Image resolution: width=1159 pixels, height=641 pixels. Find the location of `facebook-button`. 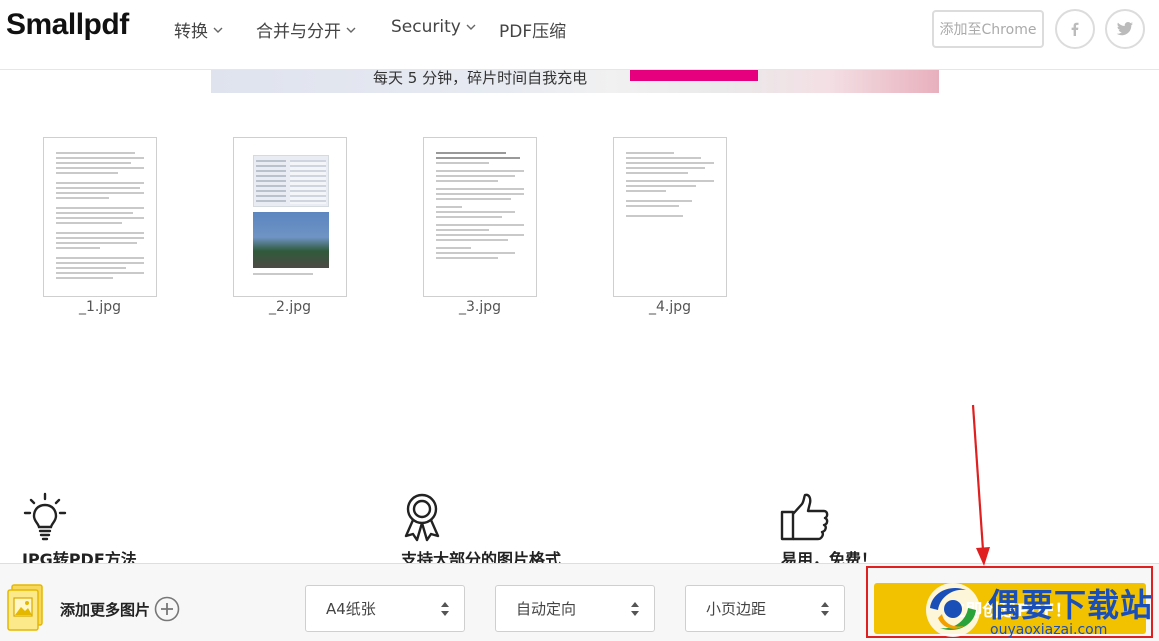

facebook-button is located at coordinates (1075, 29).